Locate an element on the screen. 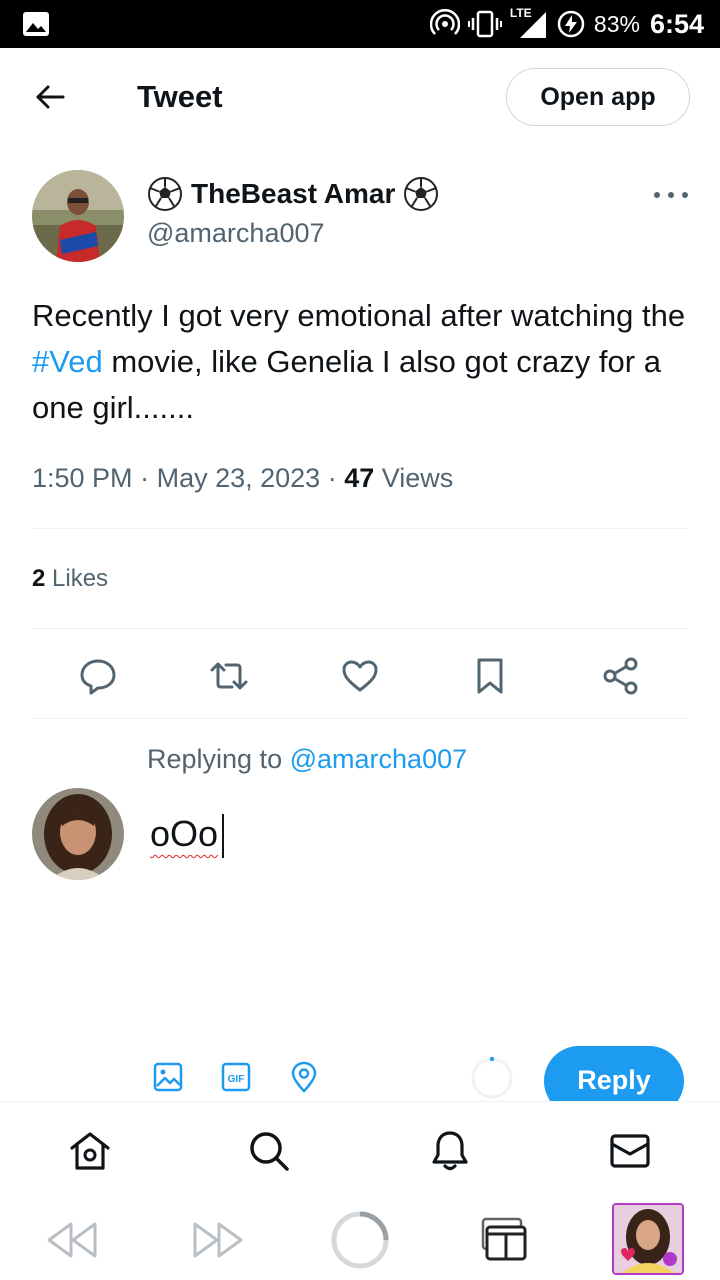 Image resolution: width=720 pixels, height=1280 pixels. tweet-actions is located at coordinates (360, 676).